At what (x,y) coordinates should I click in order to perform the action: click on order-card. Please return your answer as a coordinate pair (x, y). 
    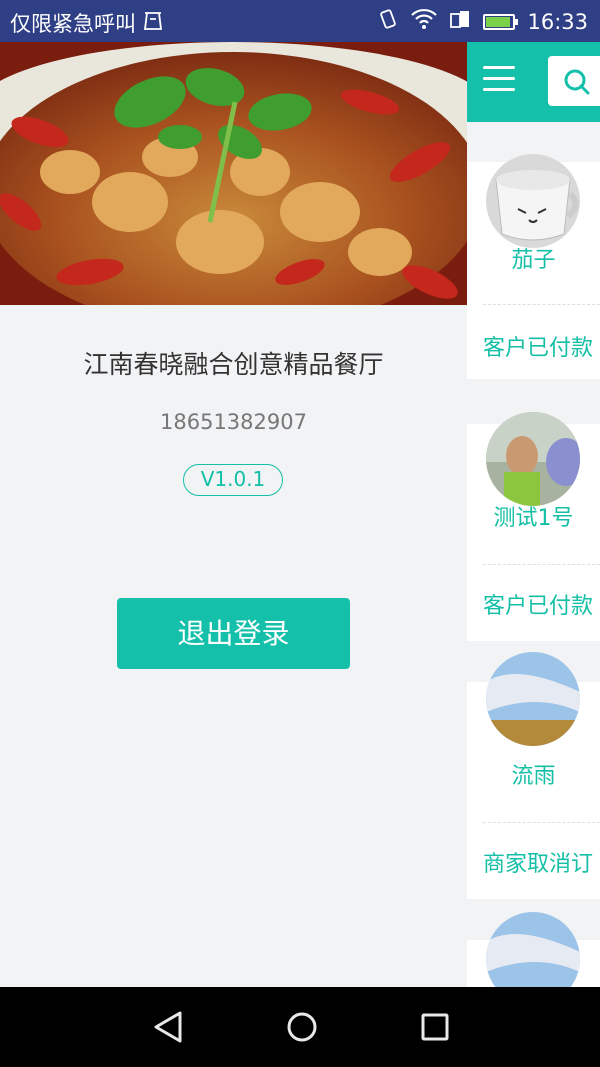
    Looking at the image, I should click on (533, 959).